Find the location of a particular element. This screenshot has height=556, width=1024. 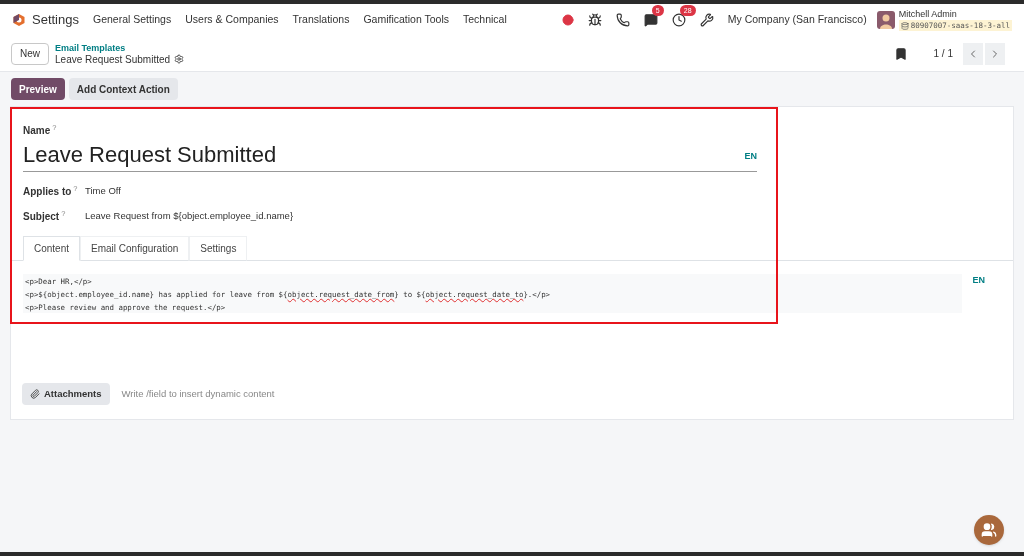

new-button: New is located at coordinates (30, 53).